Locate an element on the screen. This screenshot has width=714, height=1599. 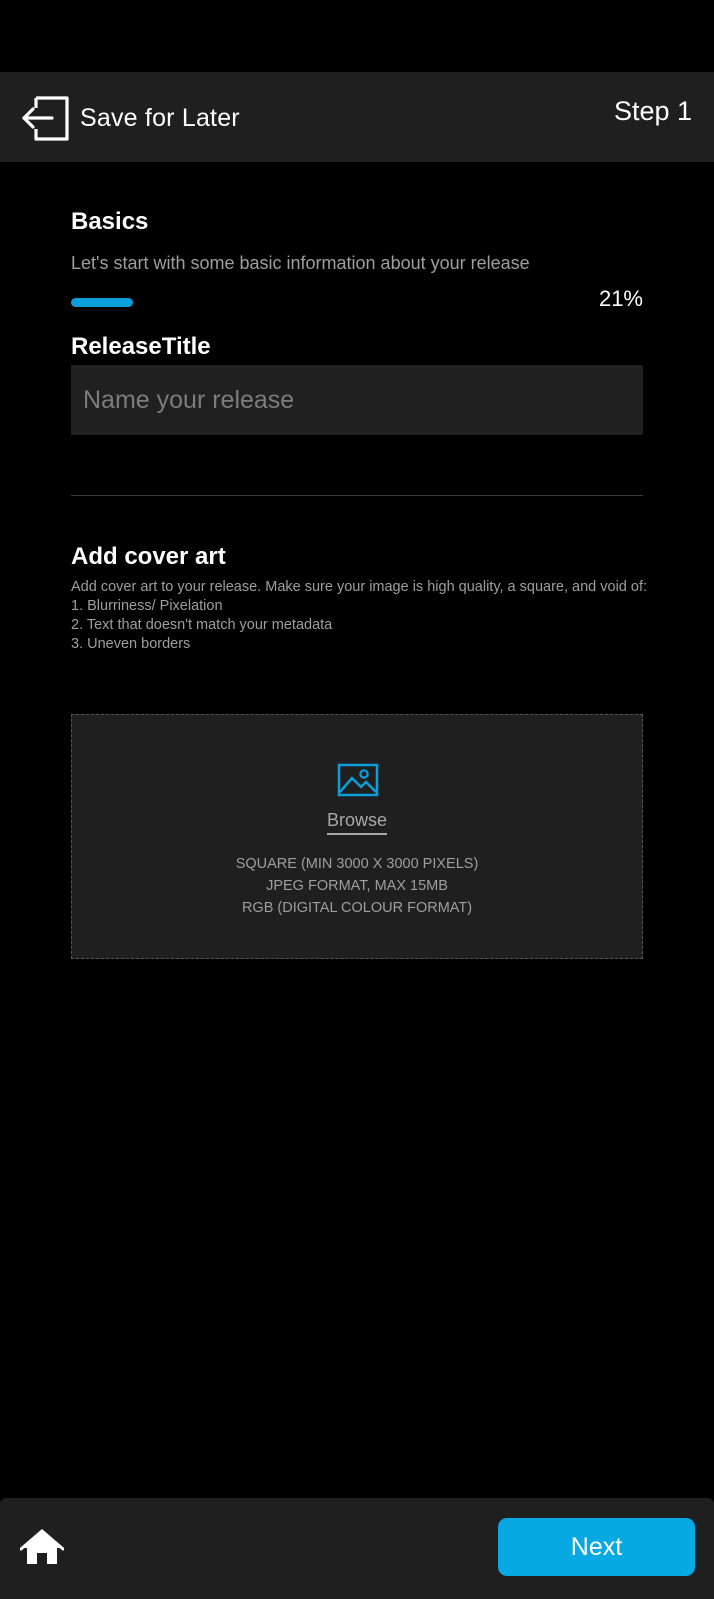
save-for-later-label: Save for Later is located at coordinates (160, 117).